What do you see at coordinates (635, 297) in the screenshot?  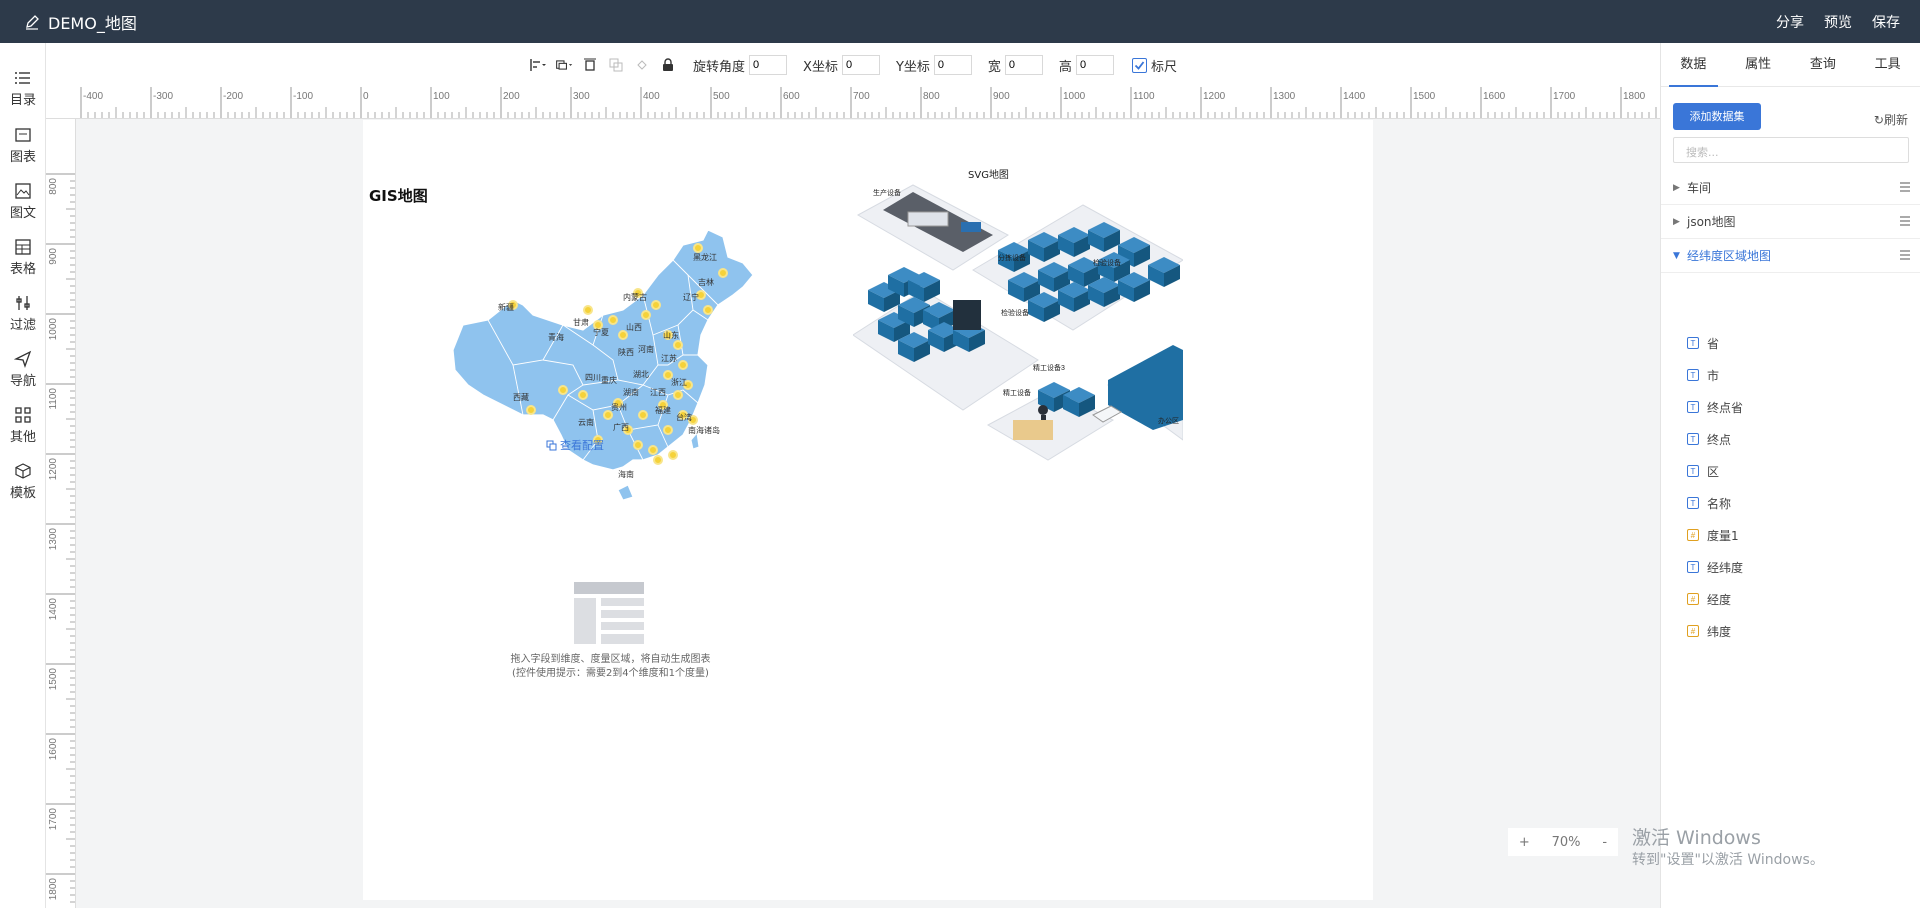 I see `map-region-label: 内蒙古` at bounding box center [635, 297].